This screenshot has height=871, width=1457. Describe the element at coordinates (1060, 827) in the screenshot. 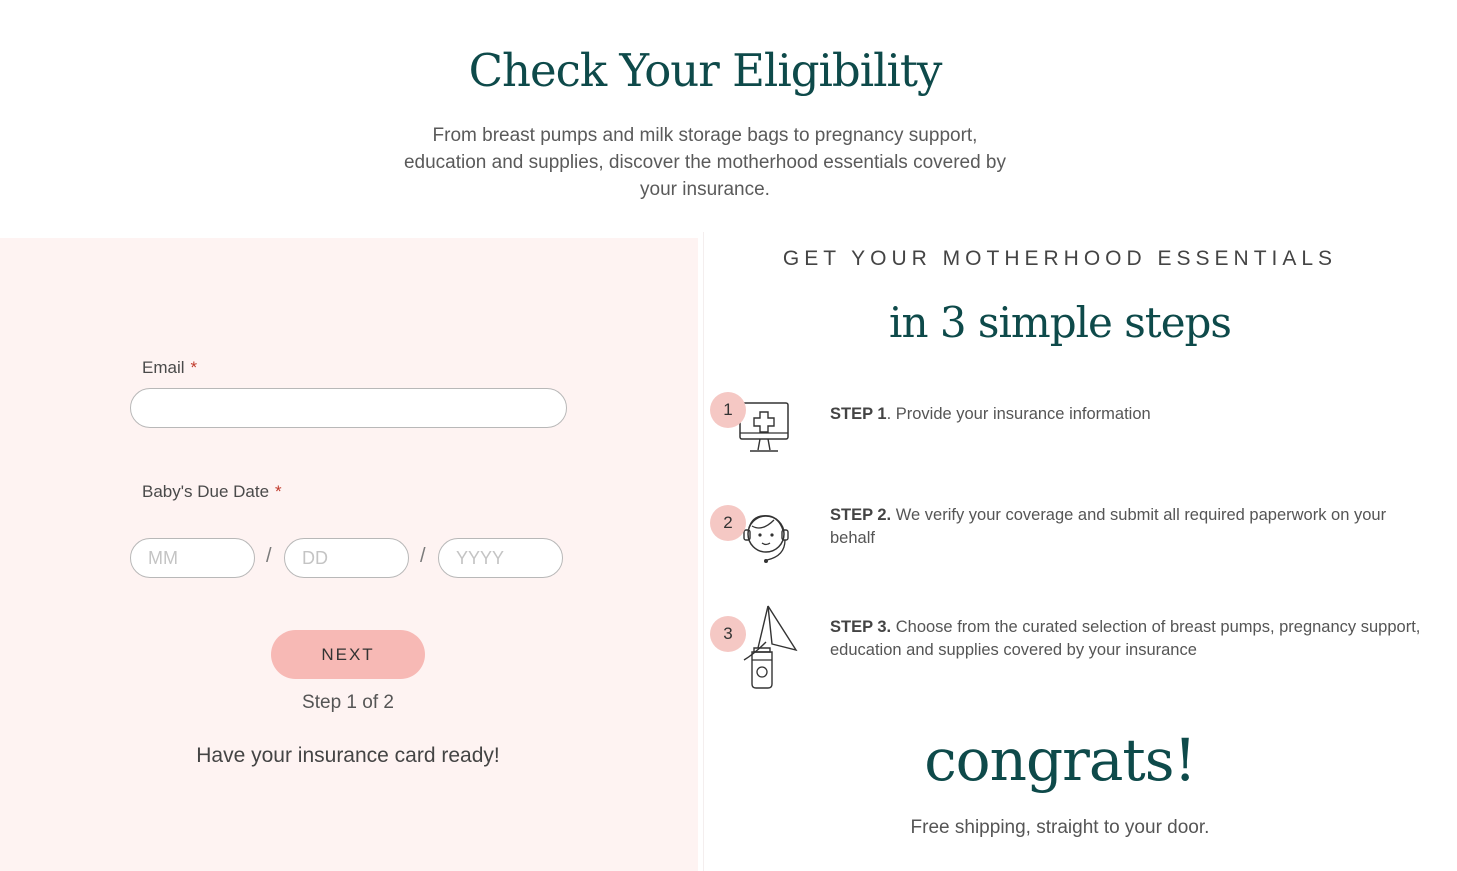

I see `free-shipping-note: Free shipping, straight to your door.` at that location.